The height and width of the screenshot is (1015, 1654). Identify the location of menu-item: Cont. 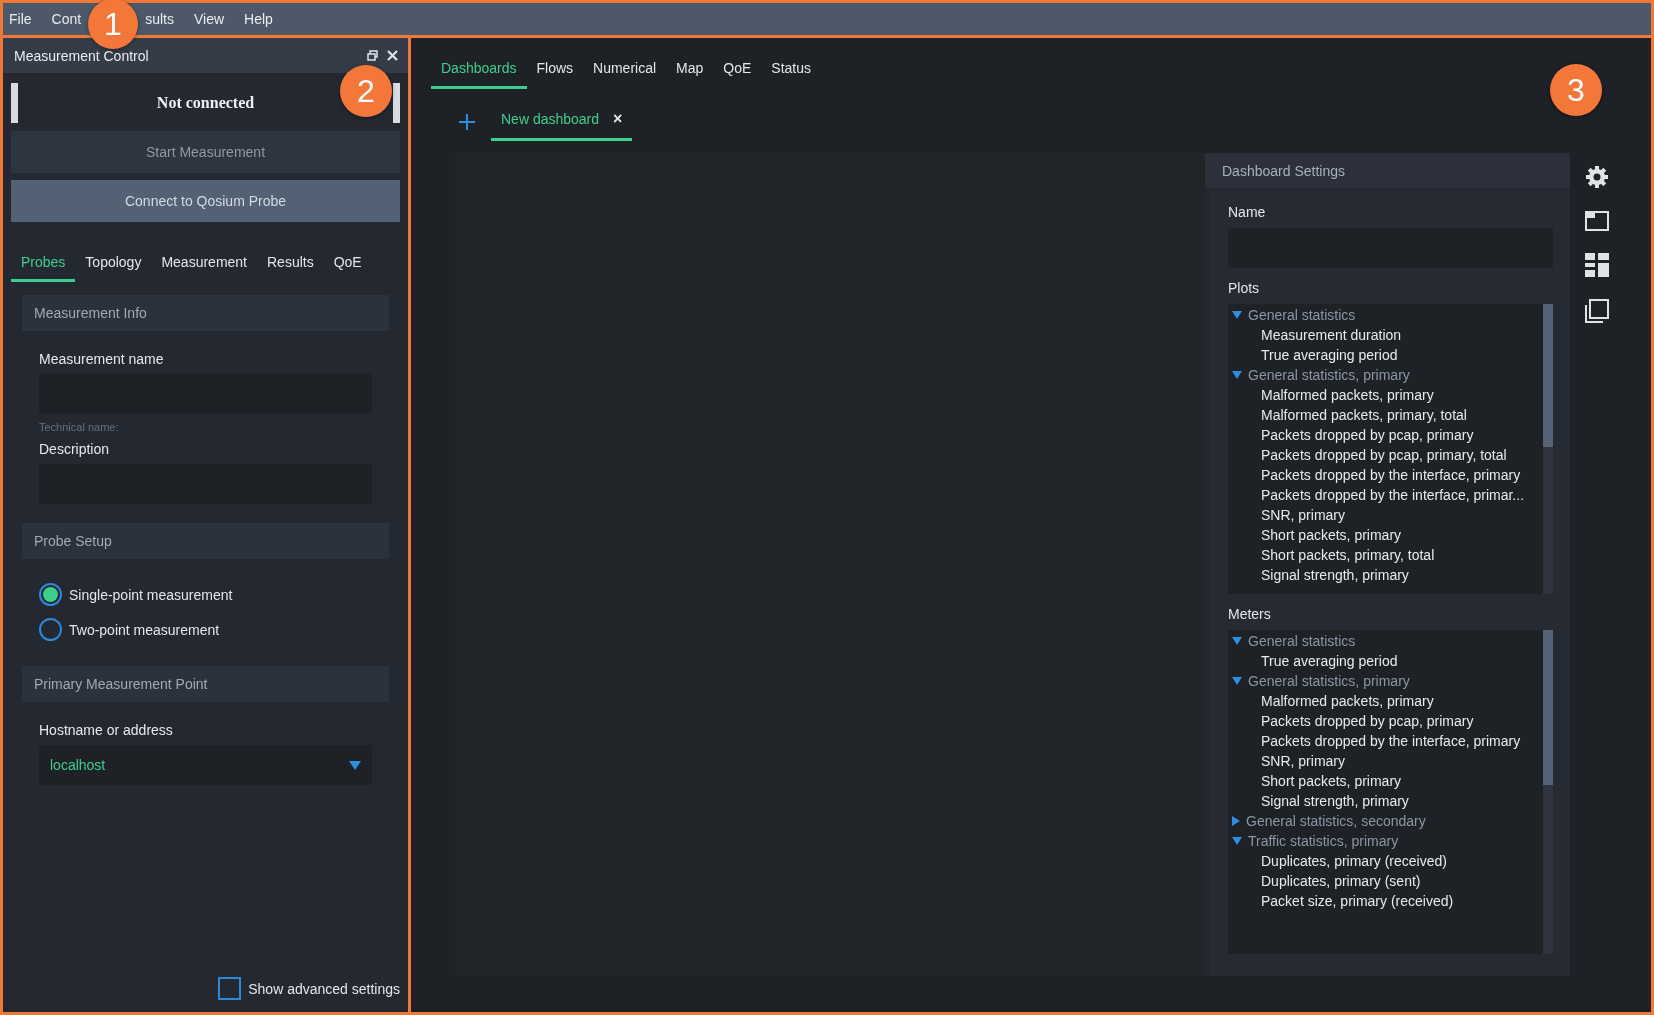
(66, 19).